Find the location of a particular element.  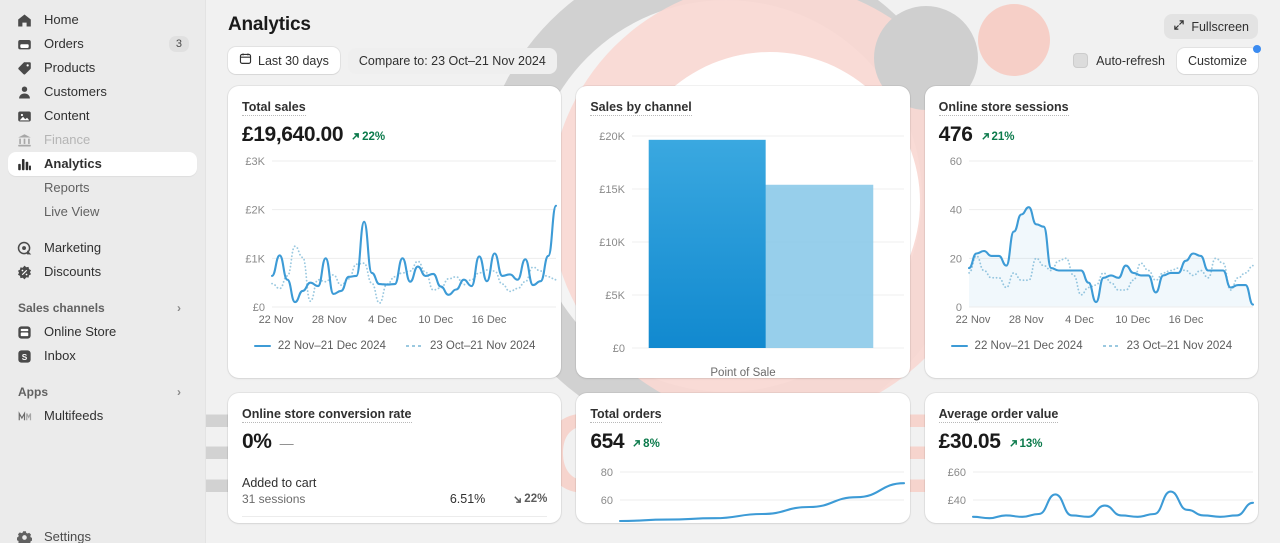

sidebar-item-orders: Orders 3 is located at coordinates (102, 44).